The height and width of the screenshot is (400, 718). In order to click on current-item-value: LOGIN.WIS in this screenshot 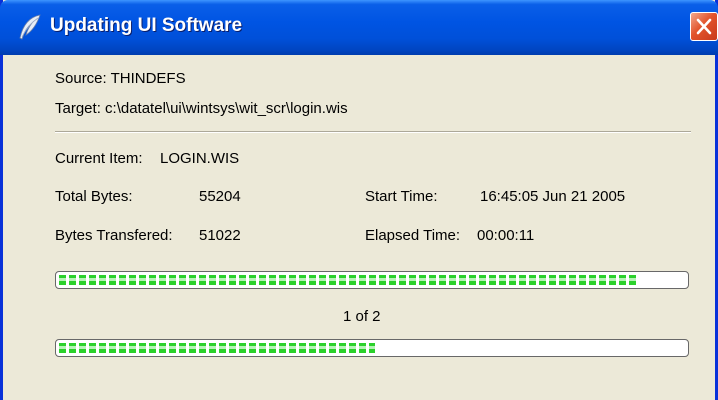, I will do `click(200, 158)`.